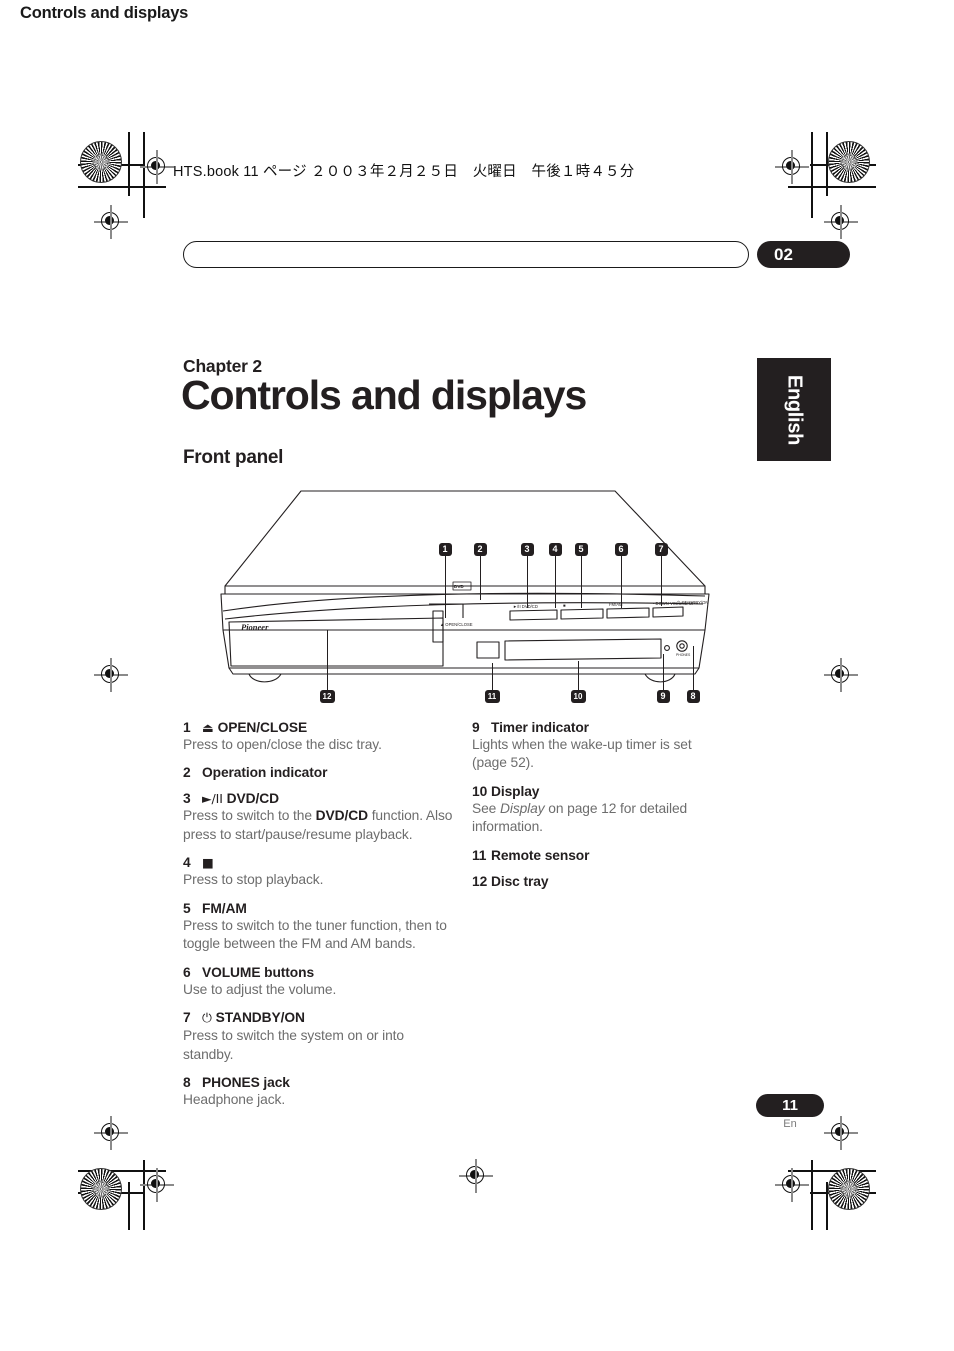 This screenshot has height=1351, width=954. I want to click on callout-marker-9: 9, so click(663, 696).